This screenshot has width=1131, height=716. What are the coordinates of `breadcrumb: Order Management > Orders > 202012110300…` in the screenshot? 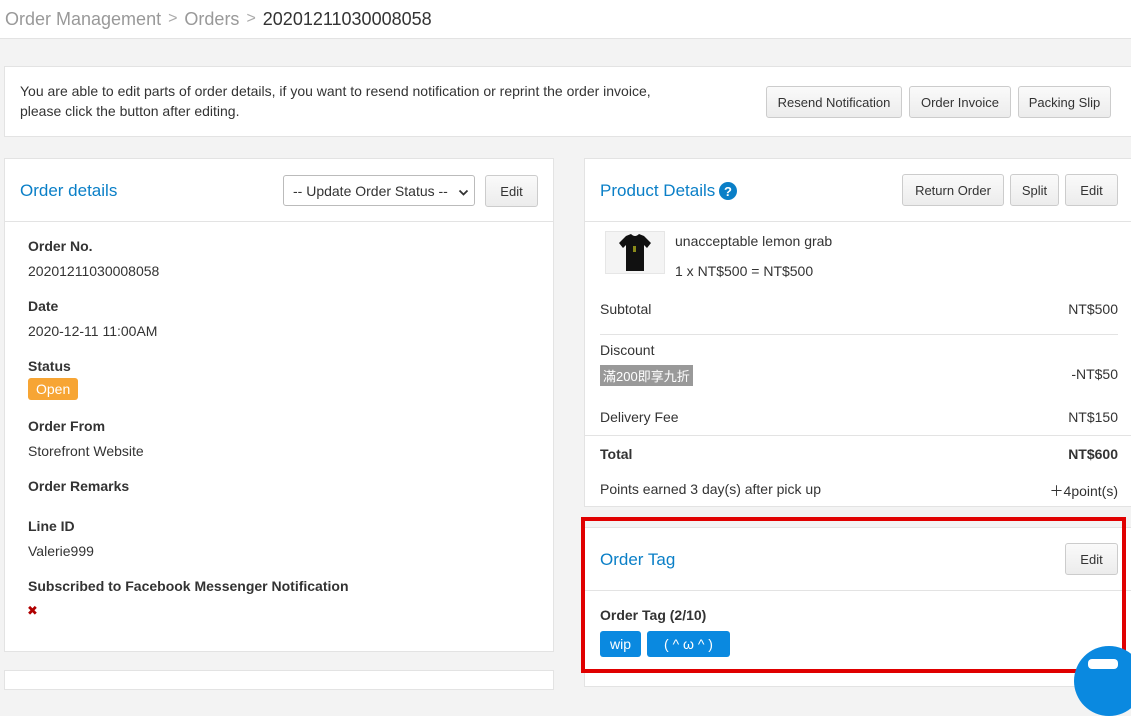 It's located at (565, 19).